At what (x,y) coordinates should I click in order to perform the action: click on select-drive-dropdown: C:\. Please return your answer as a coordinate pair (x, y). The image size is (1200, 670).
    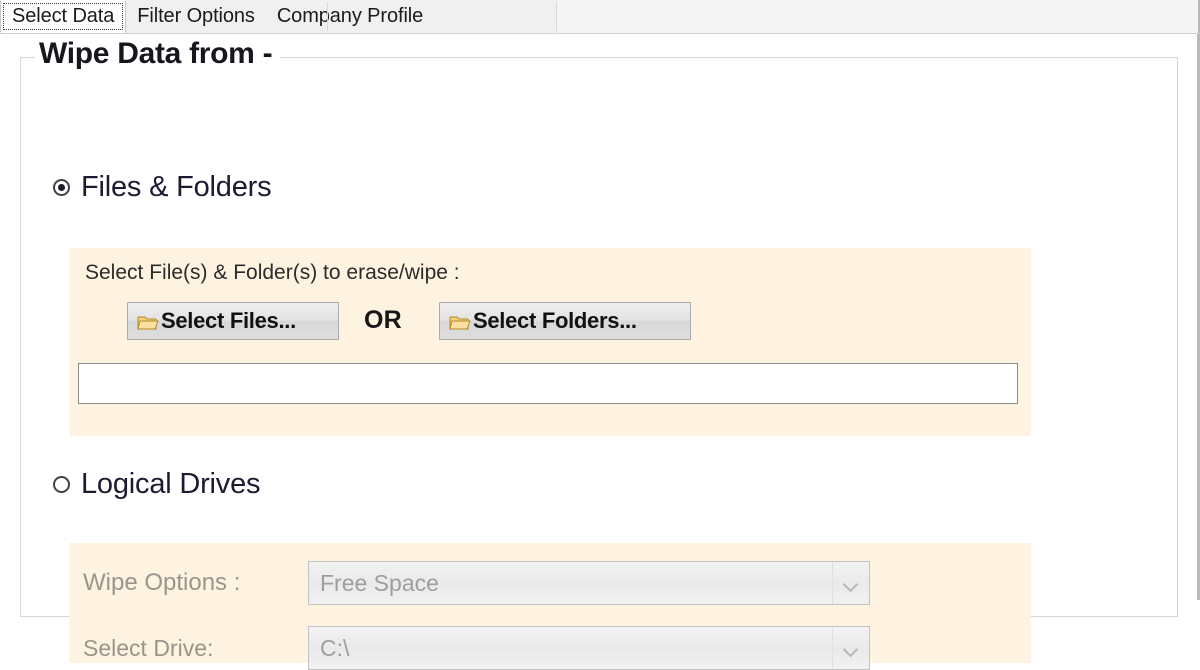
    Looking at the image, I should click on (589, 648).